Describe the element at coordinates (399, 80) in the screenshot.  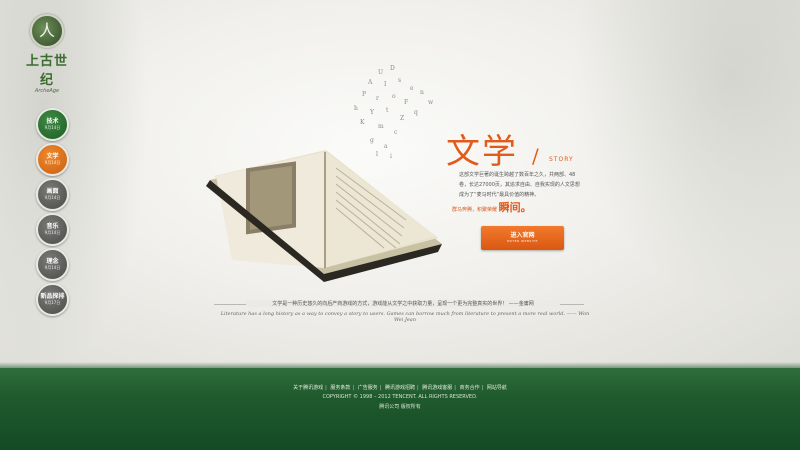
I see `svg-text: s` at that location.